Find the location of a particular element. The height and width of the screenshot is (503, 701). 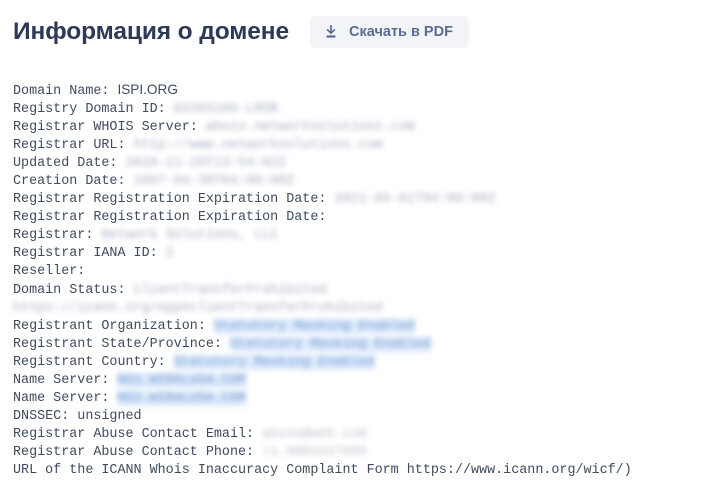

whois-line-value: NS1.WIRALUSA.COM is located at coordinates (182, 380).